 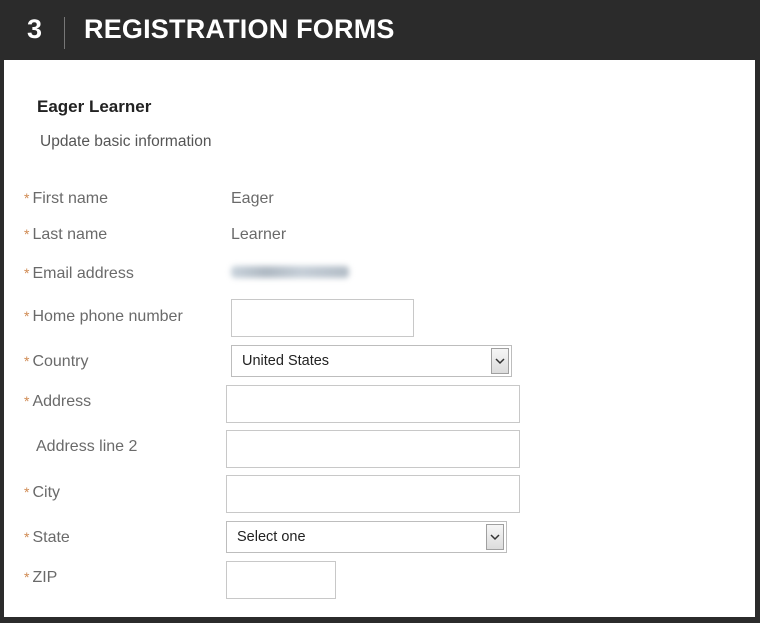 I want to click on last-name-label-text: Last name, so click(x=70, y=234).